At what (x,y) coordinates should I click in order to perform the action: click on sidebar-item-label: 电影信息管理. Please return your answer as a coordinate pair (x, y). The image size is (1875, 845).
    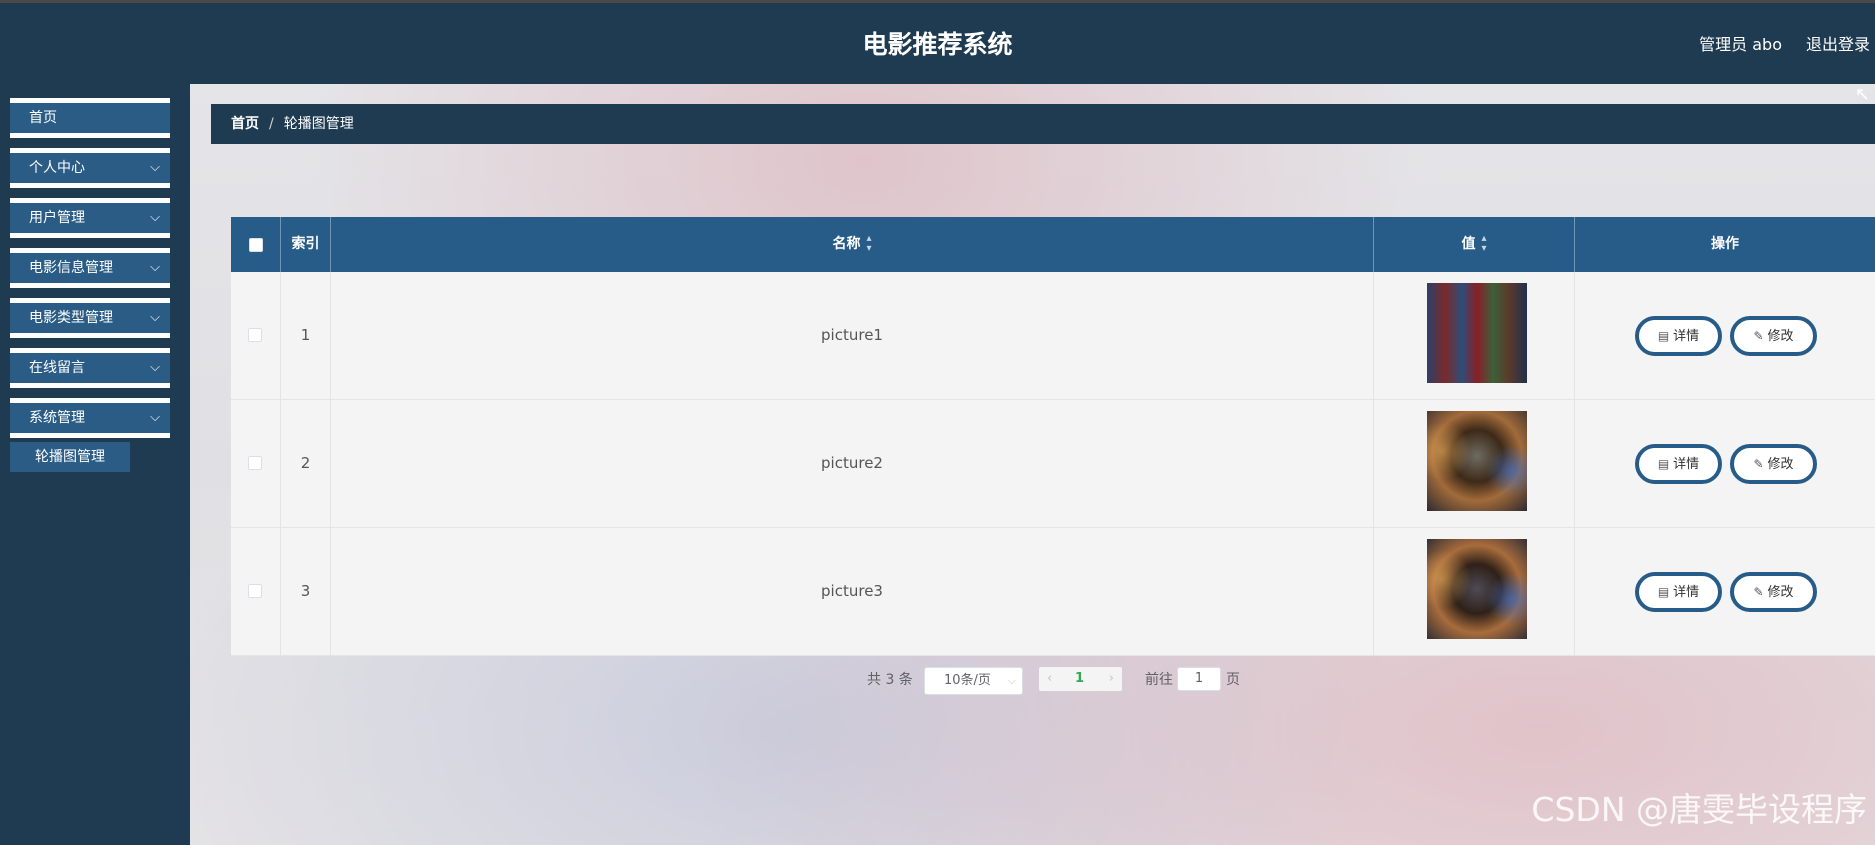
    Looking at the image, I should click on (71, 268).